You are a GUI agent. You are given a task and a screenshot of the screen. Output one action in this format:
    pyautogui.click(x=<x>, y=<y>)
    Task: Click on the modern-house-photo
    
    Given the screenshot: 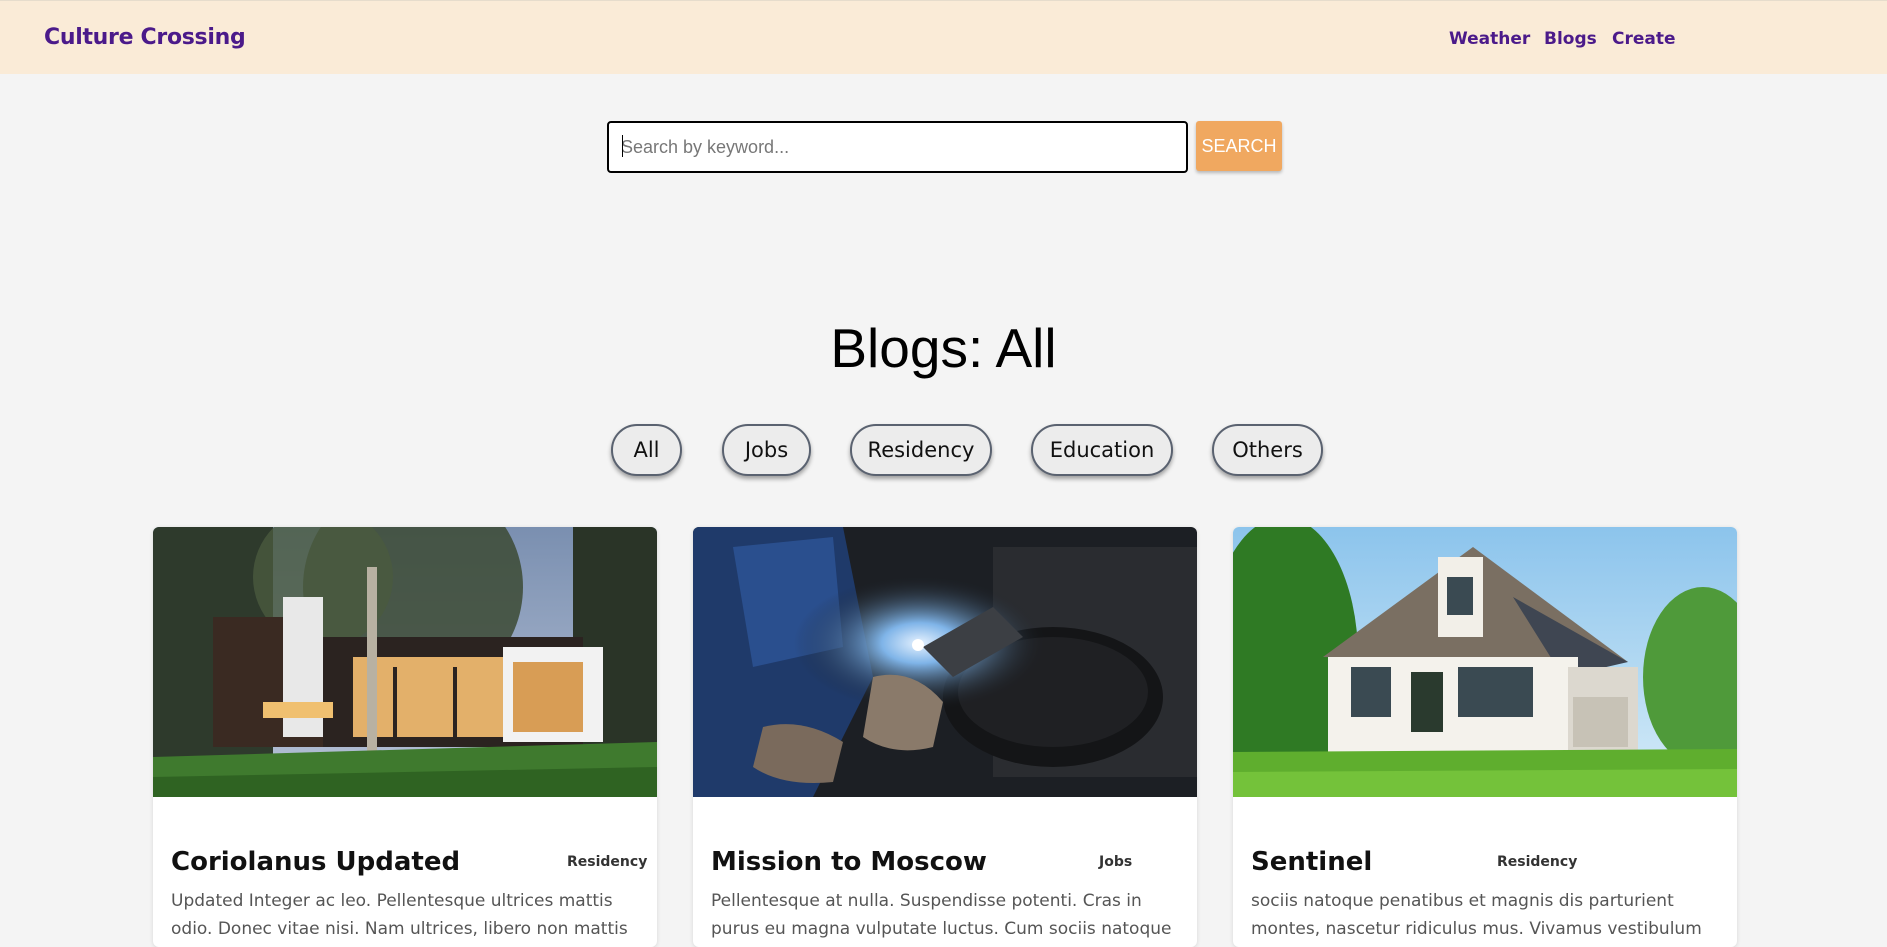 What is the action you would take?
    pyautogui.click(x=405, y=662)
    